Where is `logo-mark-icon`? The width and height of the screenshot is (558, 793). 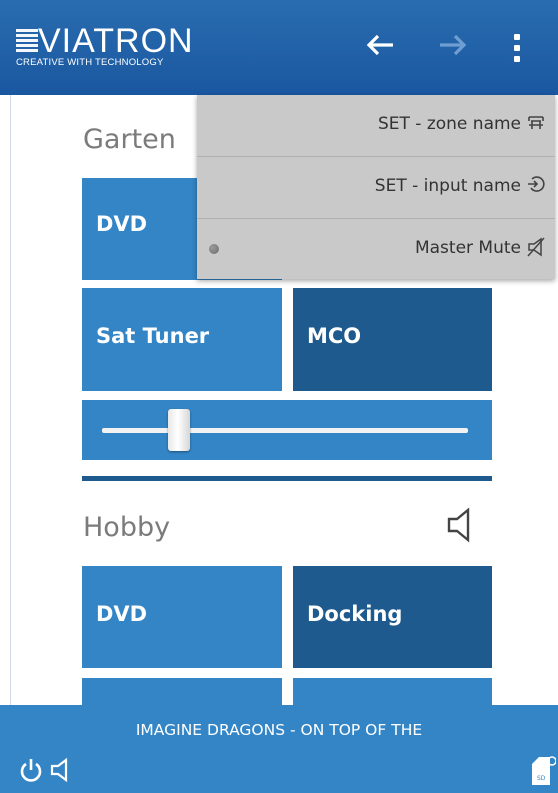 logo-mark-icon is located at coordinates (27, 41).